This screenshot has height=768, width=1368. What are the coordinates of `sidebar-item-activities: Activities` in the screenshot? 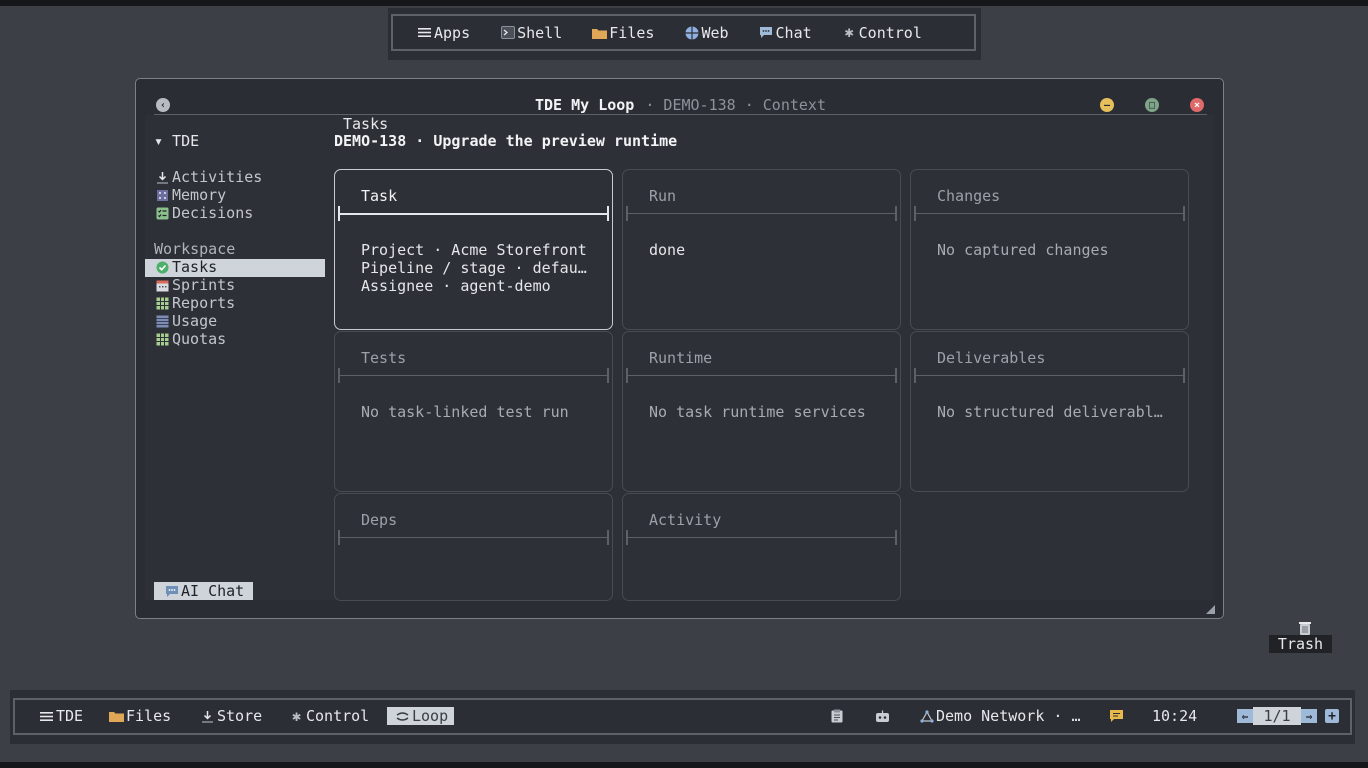 It's located at (208, 177).